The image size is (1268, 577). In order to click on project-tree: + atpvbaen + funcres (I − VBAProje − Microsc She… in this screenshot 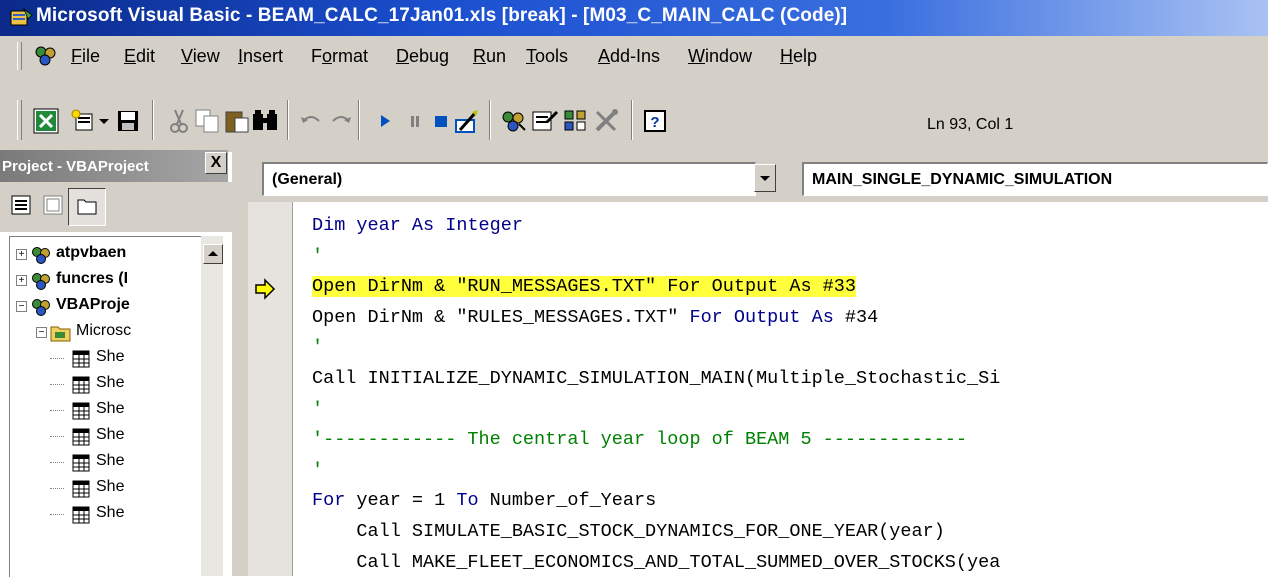, I will do `click(115, 406)`.